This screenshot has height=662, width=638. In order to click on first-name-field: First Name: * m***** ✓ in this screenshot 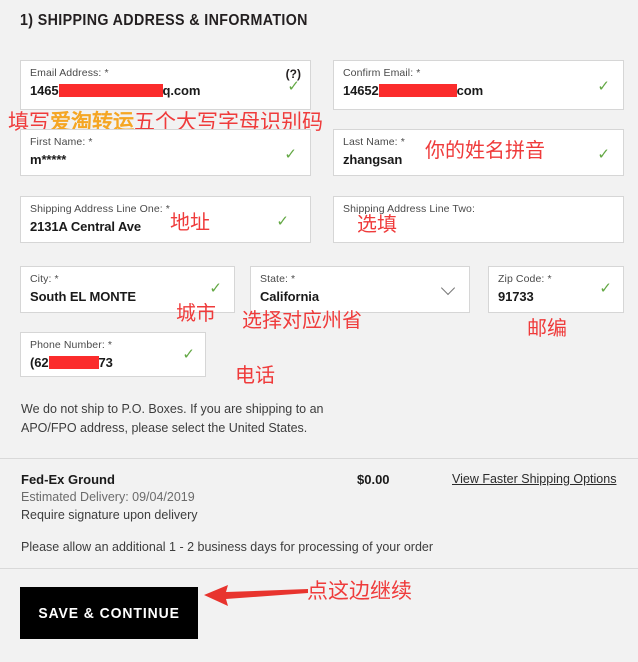, I will do `click(165, 152)`.